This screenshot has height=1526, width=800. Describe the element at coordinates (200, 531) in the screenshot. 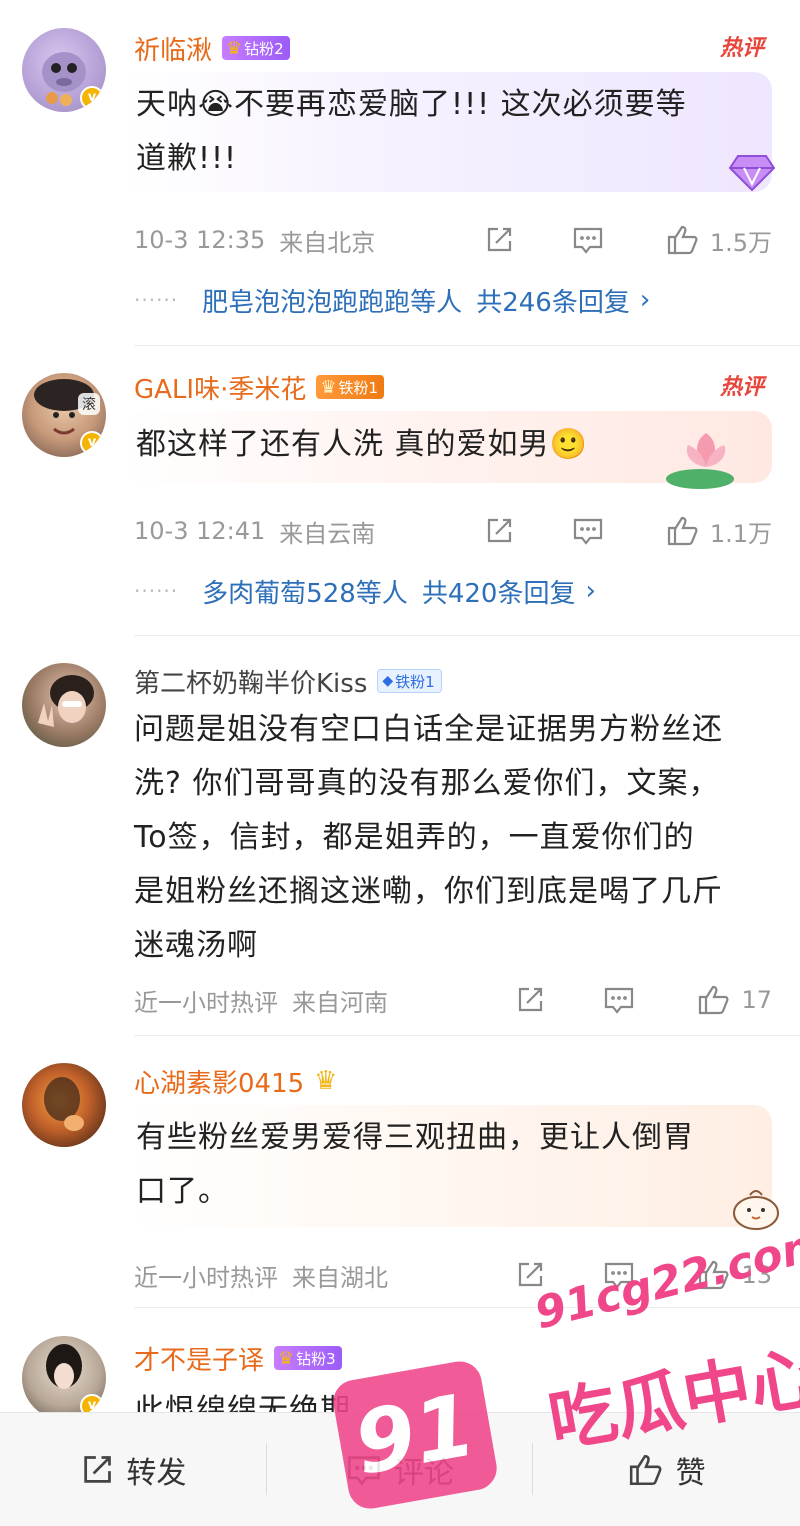

I see `comment-time: 10-3 12:41` at that location.